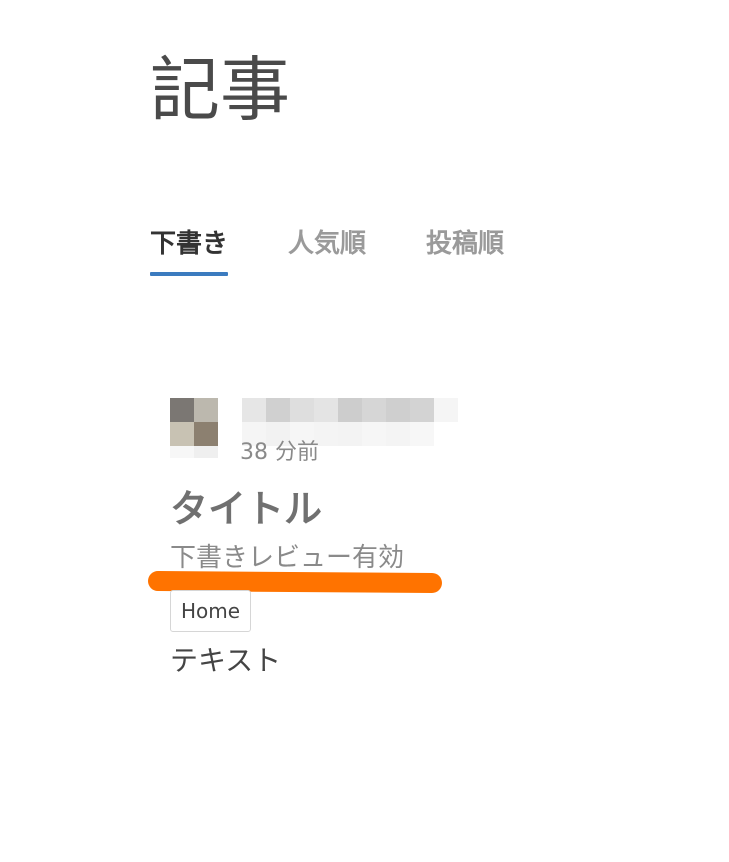 Image resolution: width=729 pixels, height=862 pixels. I want to click on tab-newest: 投稿順, so click(465, 250).